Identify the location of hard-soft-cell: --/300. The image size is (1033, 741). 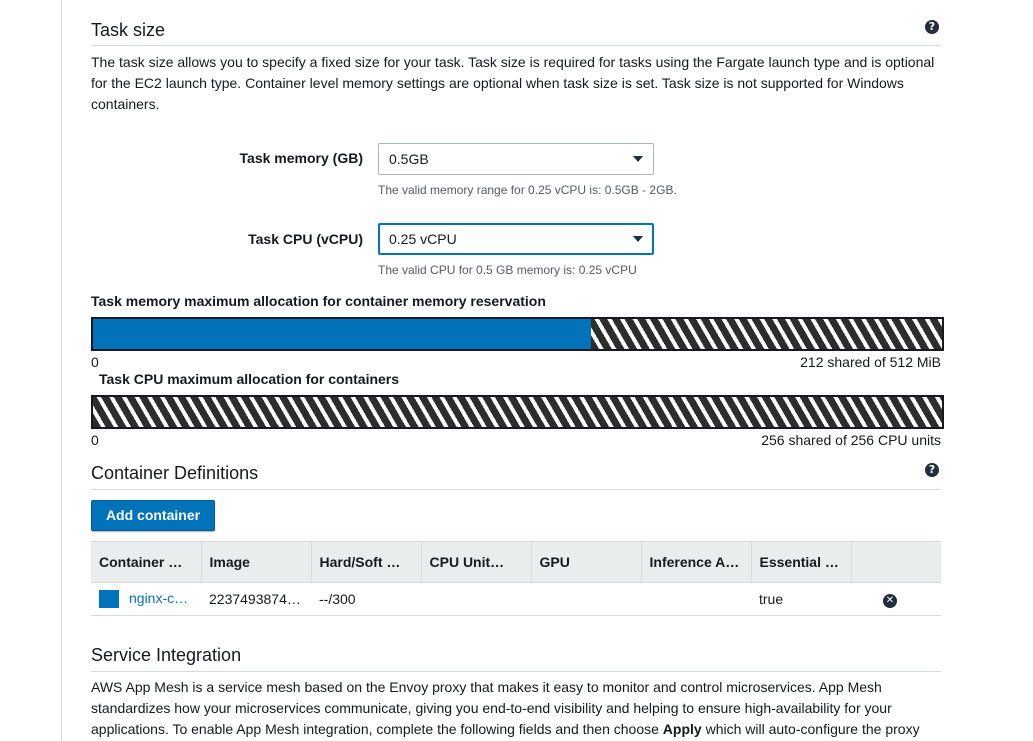
(366, 599).